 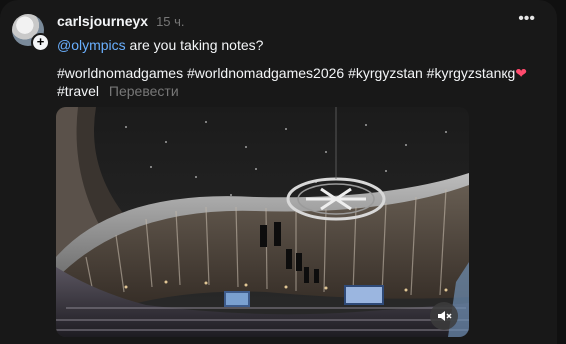 I want to click on post-text: @olympics are you taking notes?, so click(x=160, y=45).